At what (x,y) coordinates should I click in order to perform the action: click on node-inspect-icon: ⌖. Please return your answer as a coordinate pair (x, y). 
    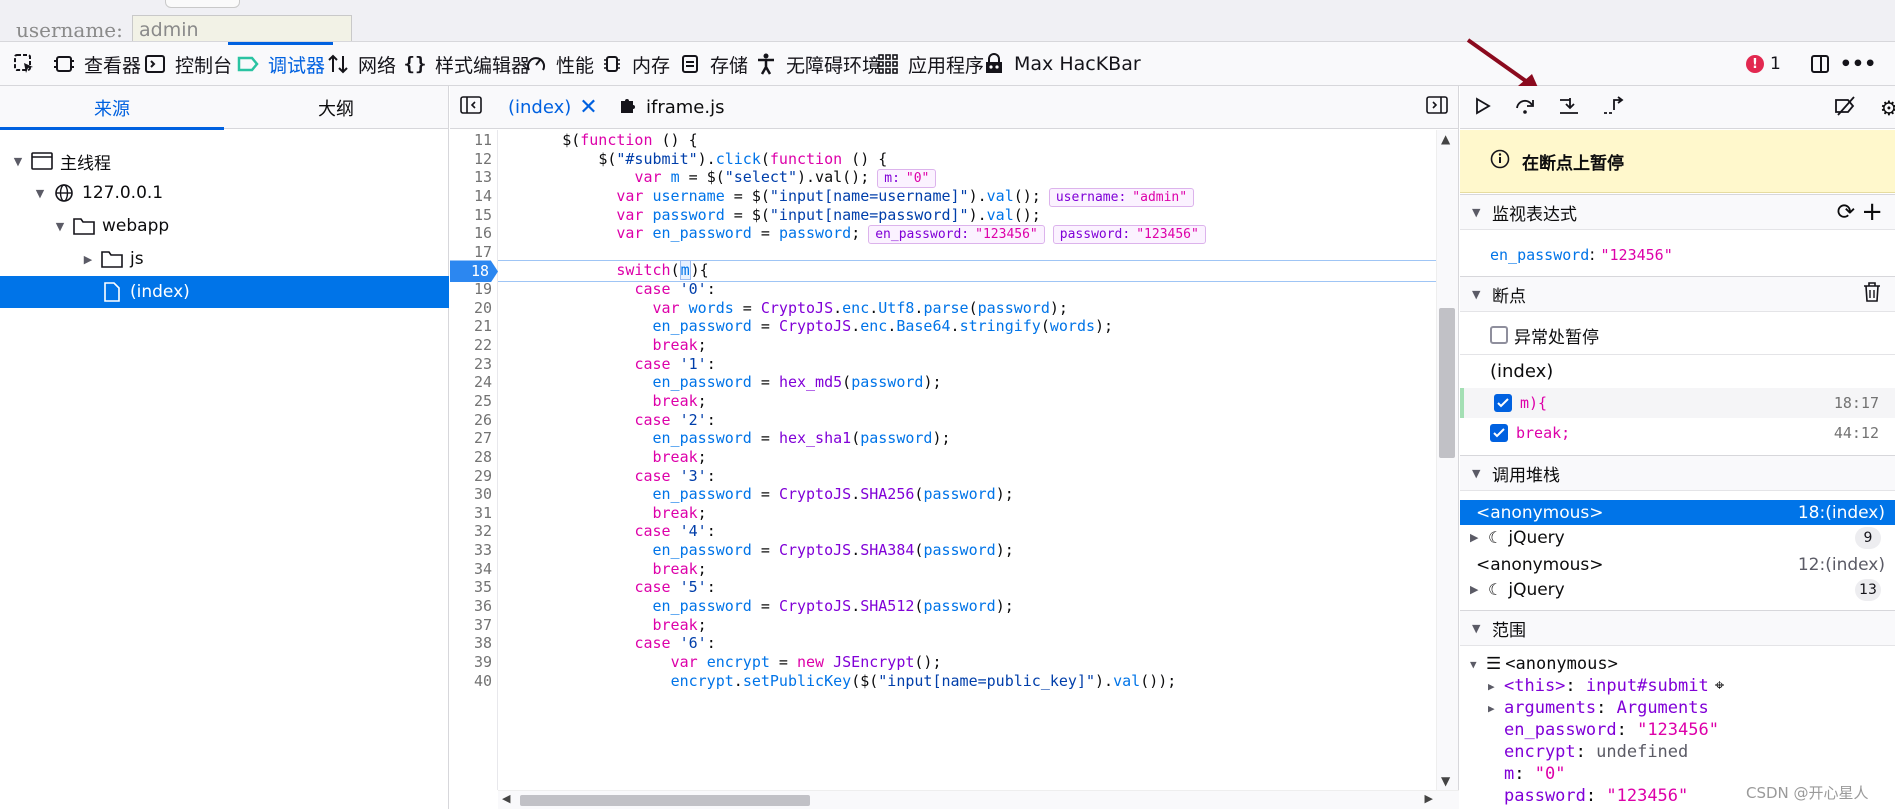
    Looking at the image, I should click on (1720, 686).